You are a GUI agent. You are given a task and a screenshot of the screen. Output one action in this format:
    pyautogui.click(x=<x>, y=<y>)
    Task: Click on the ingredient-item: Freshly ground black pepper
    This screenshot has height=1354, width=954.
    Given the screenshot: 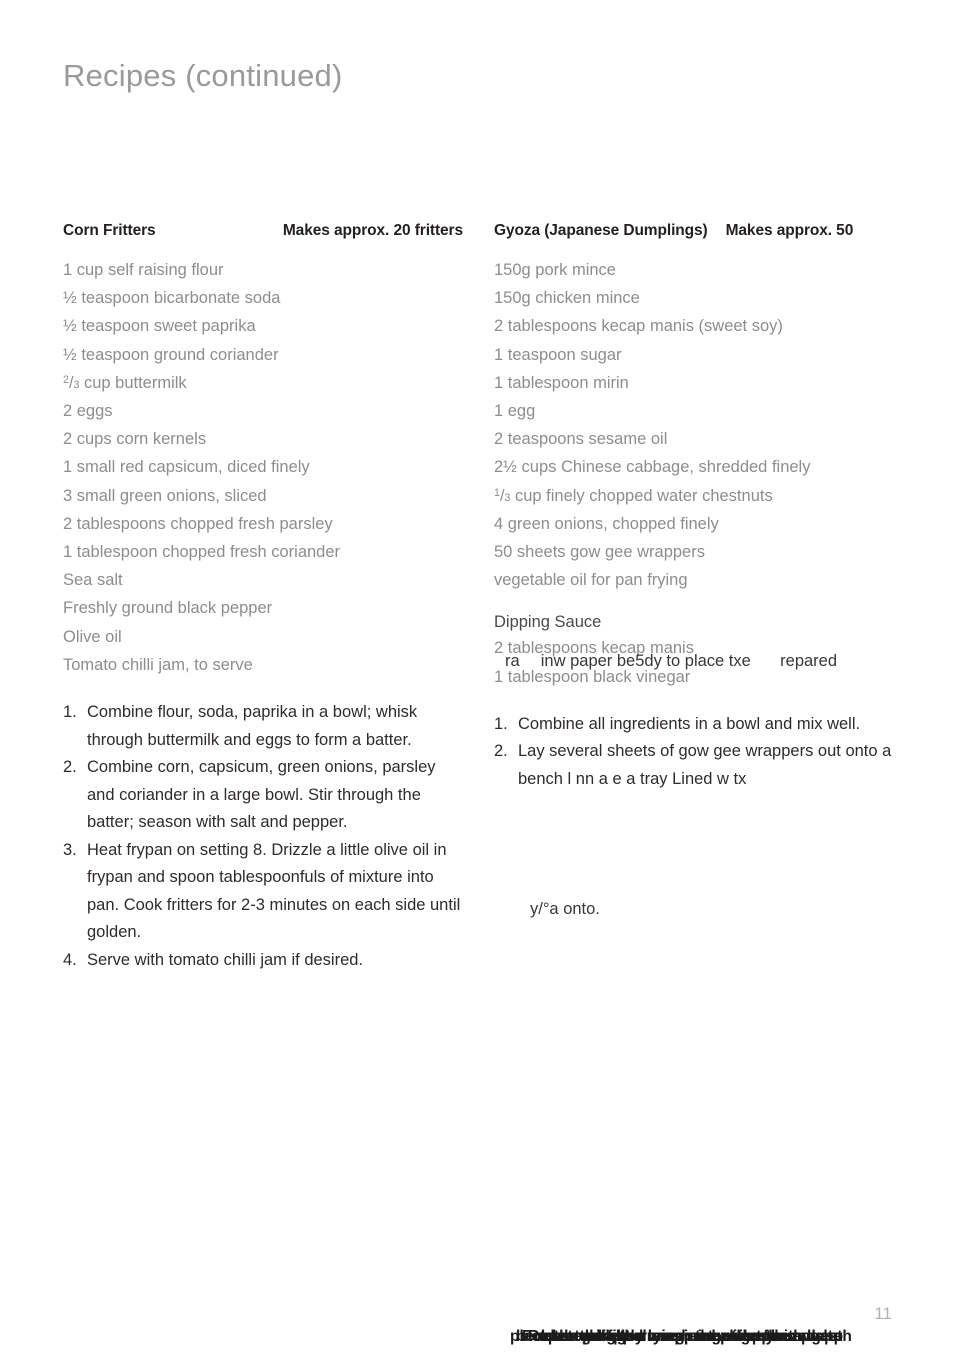 What is the action you would take?
    pyautogui.click(x=168, y=608)
    